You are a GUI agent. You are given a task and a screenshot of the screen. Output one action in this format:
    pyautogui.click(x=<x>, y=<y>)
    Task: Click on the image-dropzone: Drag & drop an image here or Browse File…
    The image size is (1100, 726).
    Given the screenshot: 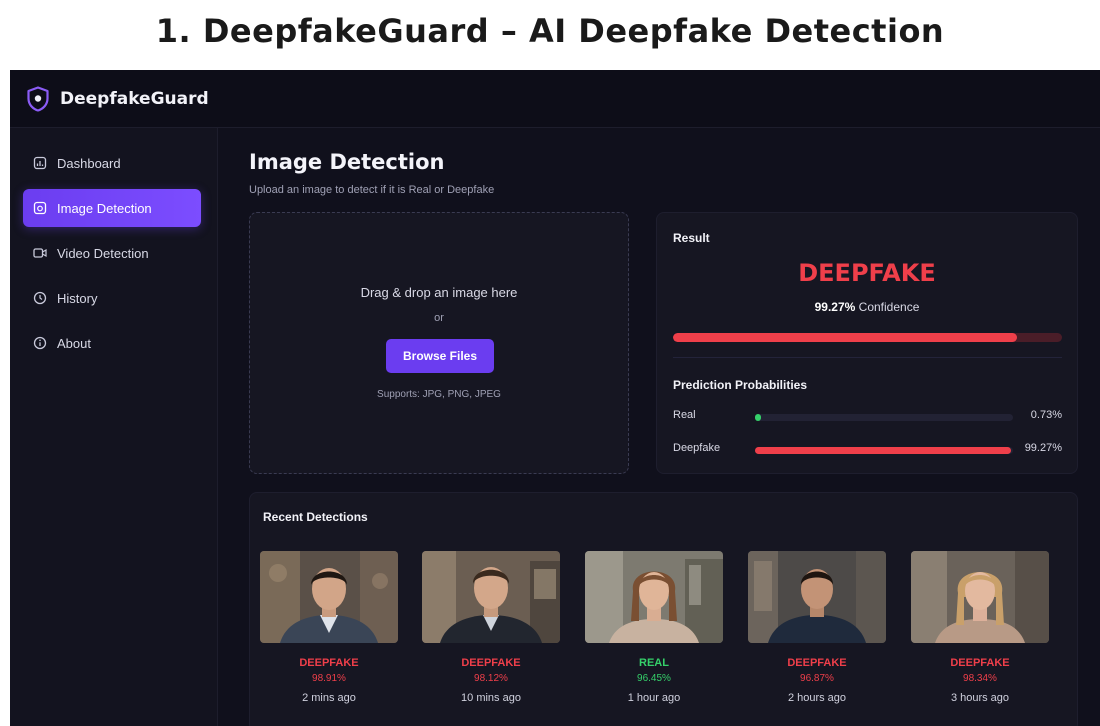 What is the action you would take?
    pyautogui.click(x=439, y=343)
    